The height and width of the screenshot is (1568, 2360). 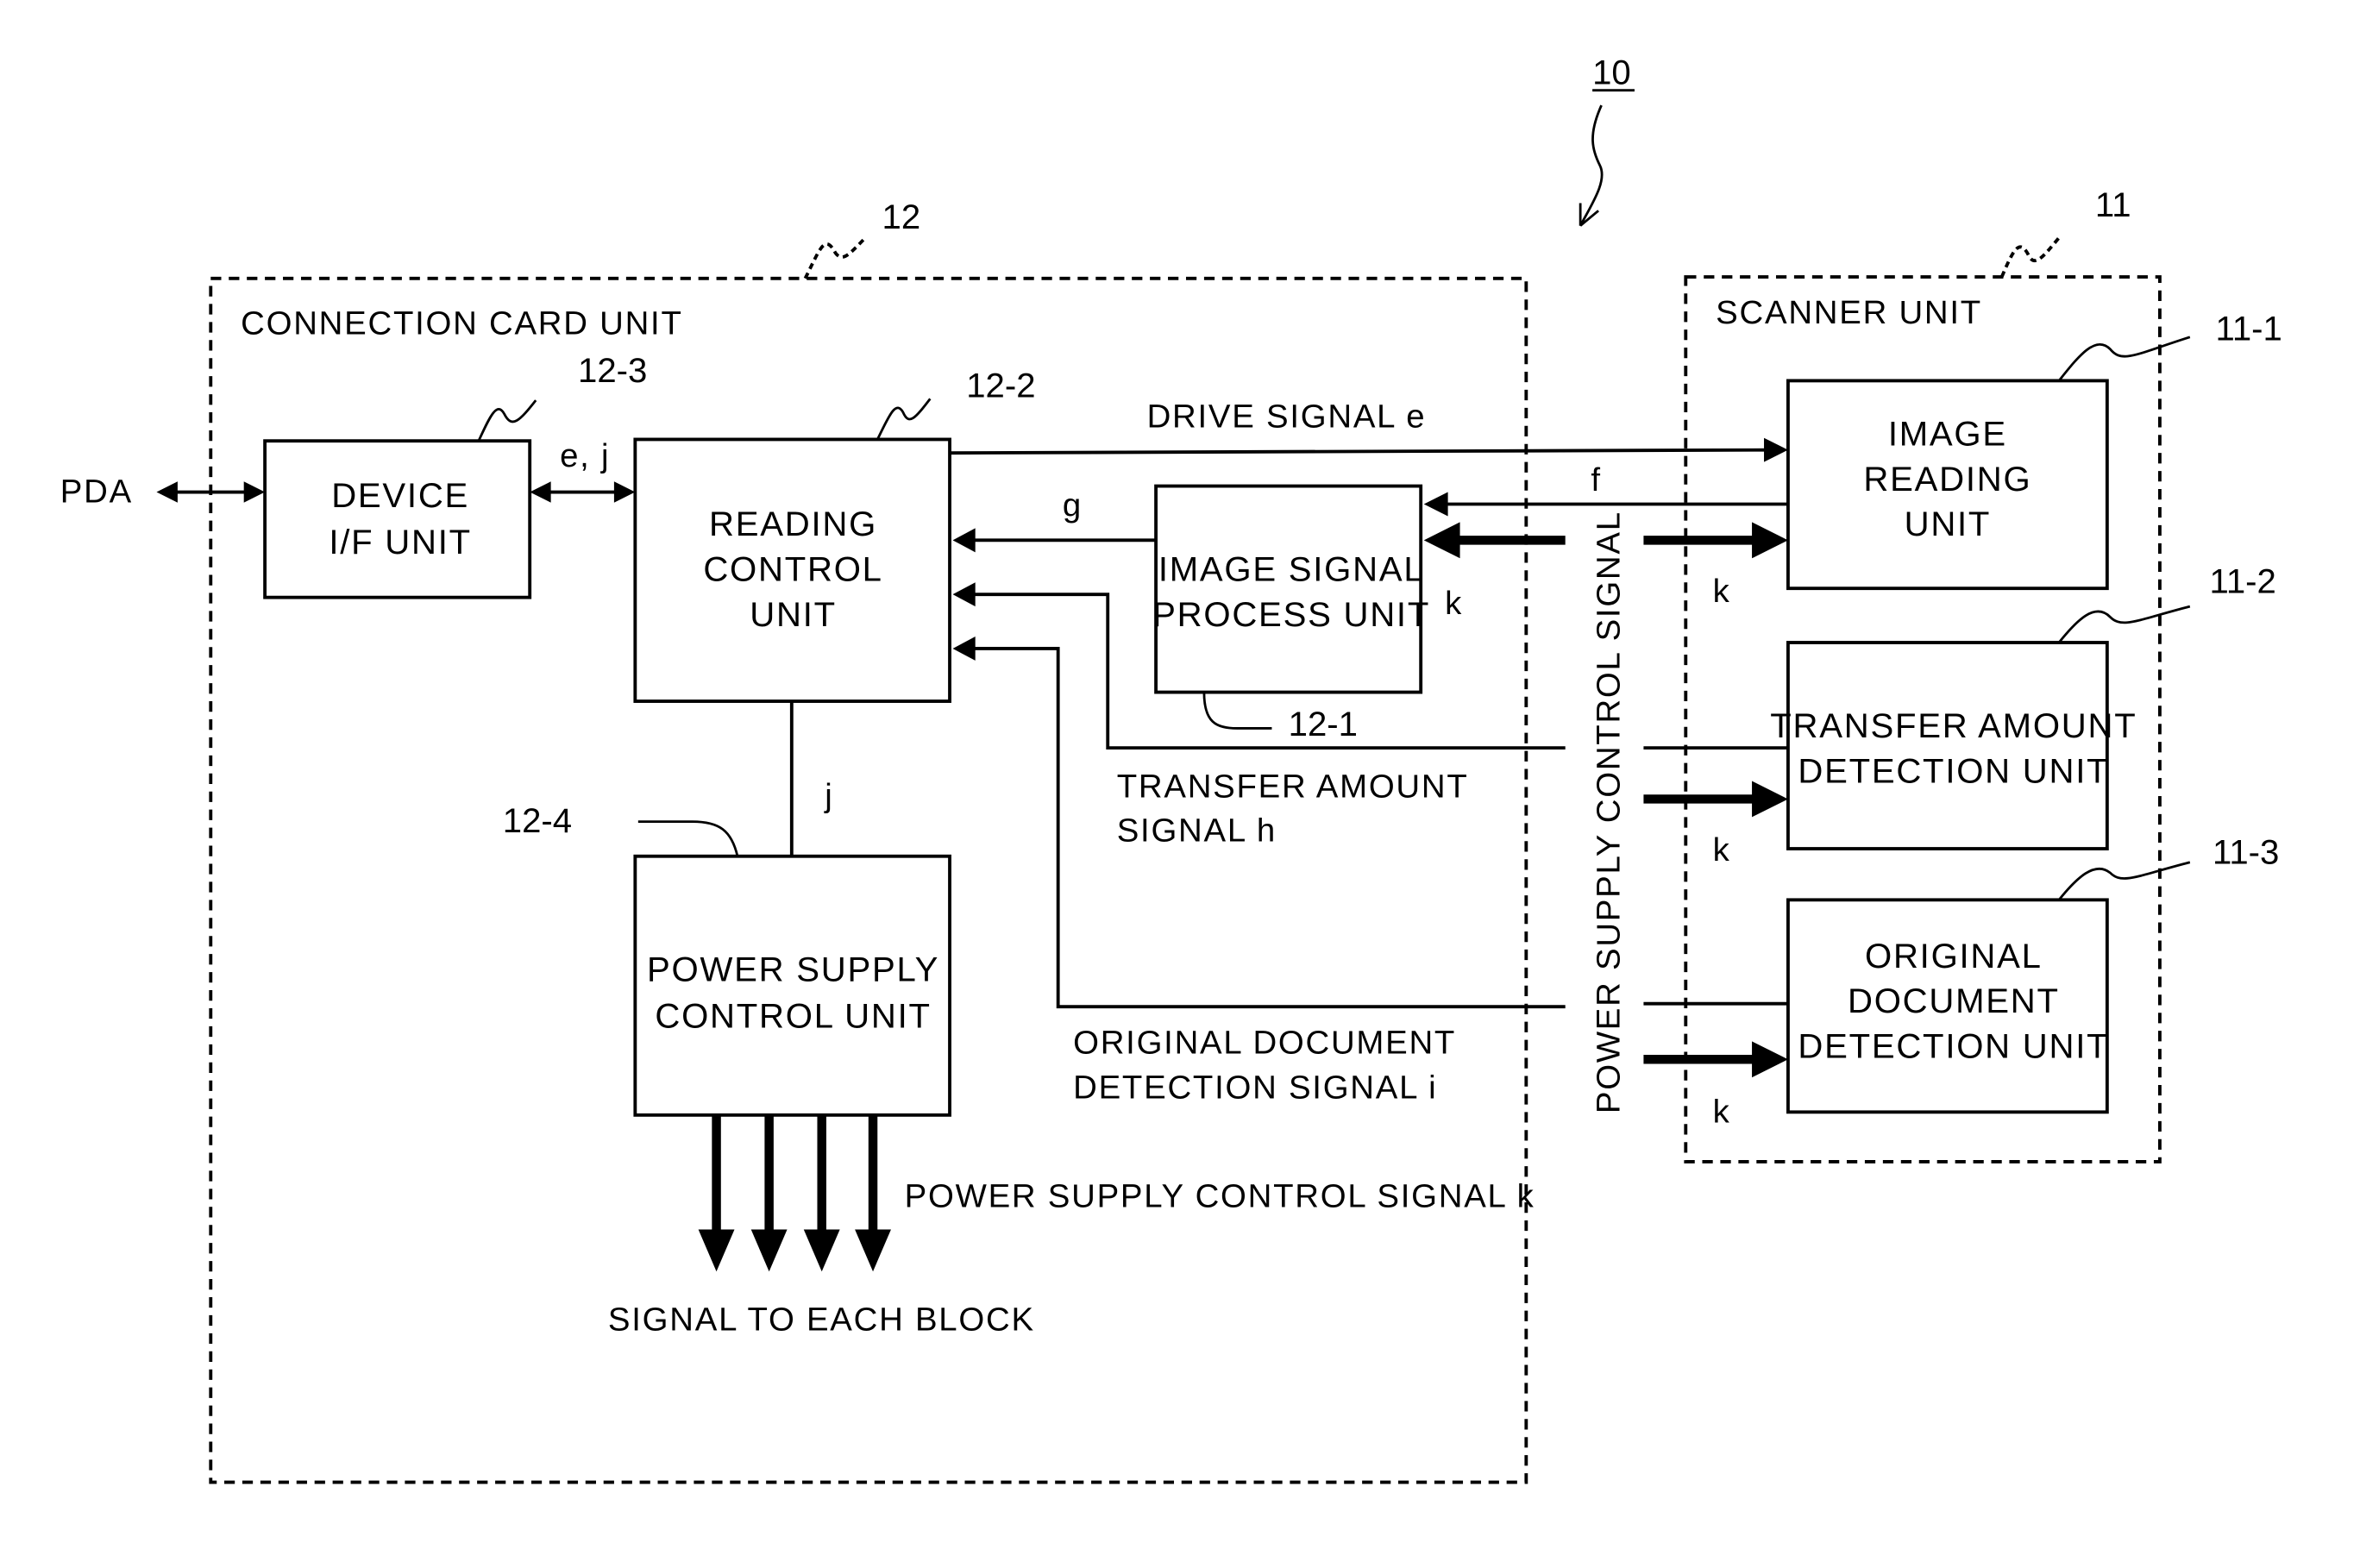 I want to click on power-supply-vertical-label: POWER SUPPLY CONTROL SIGNAL, so click(x=1609, y=812).